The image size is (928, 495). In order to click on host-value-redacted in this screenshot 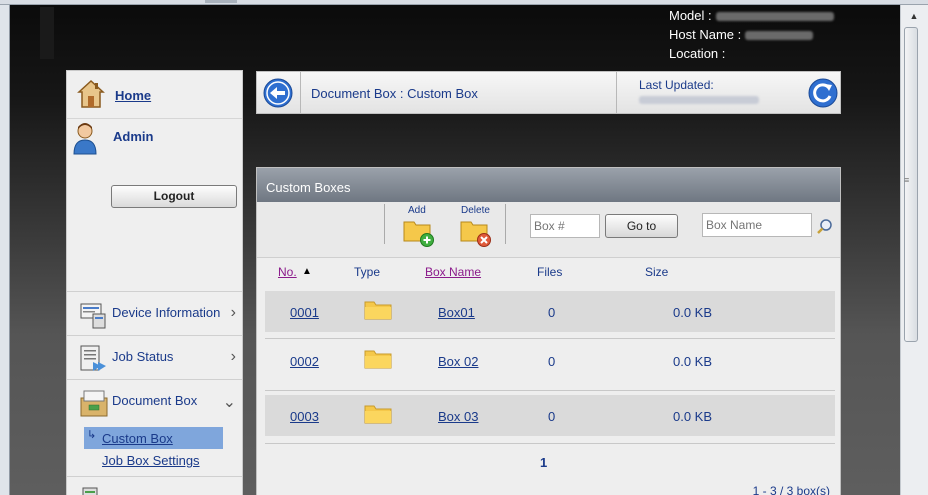, I will do `click(779, 36)`.